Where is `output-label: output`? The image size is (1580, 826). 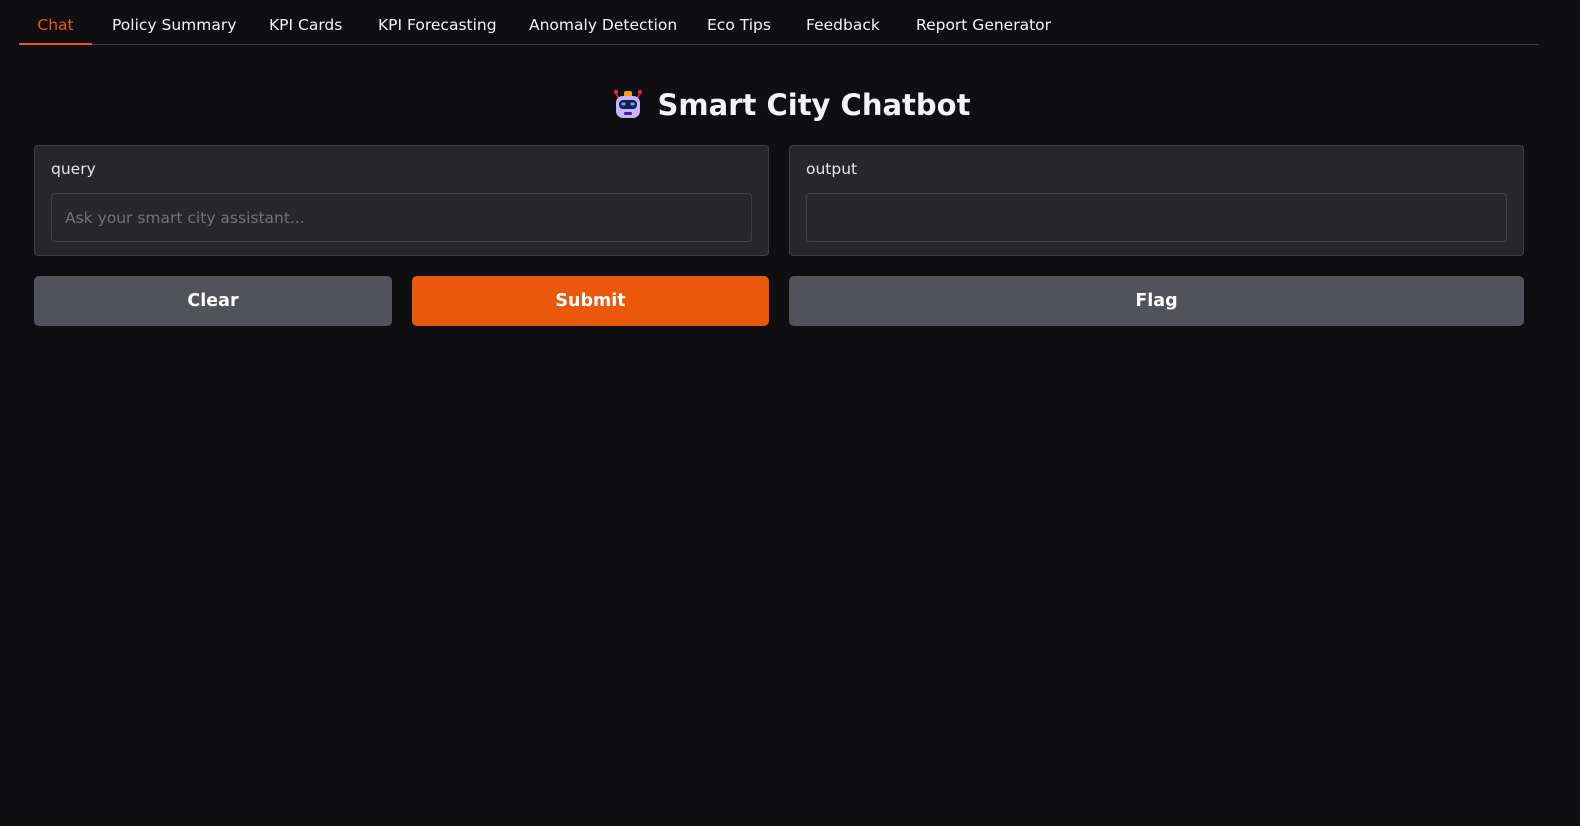 output-label: output is located at coordinates (832, 169).